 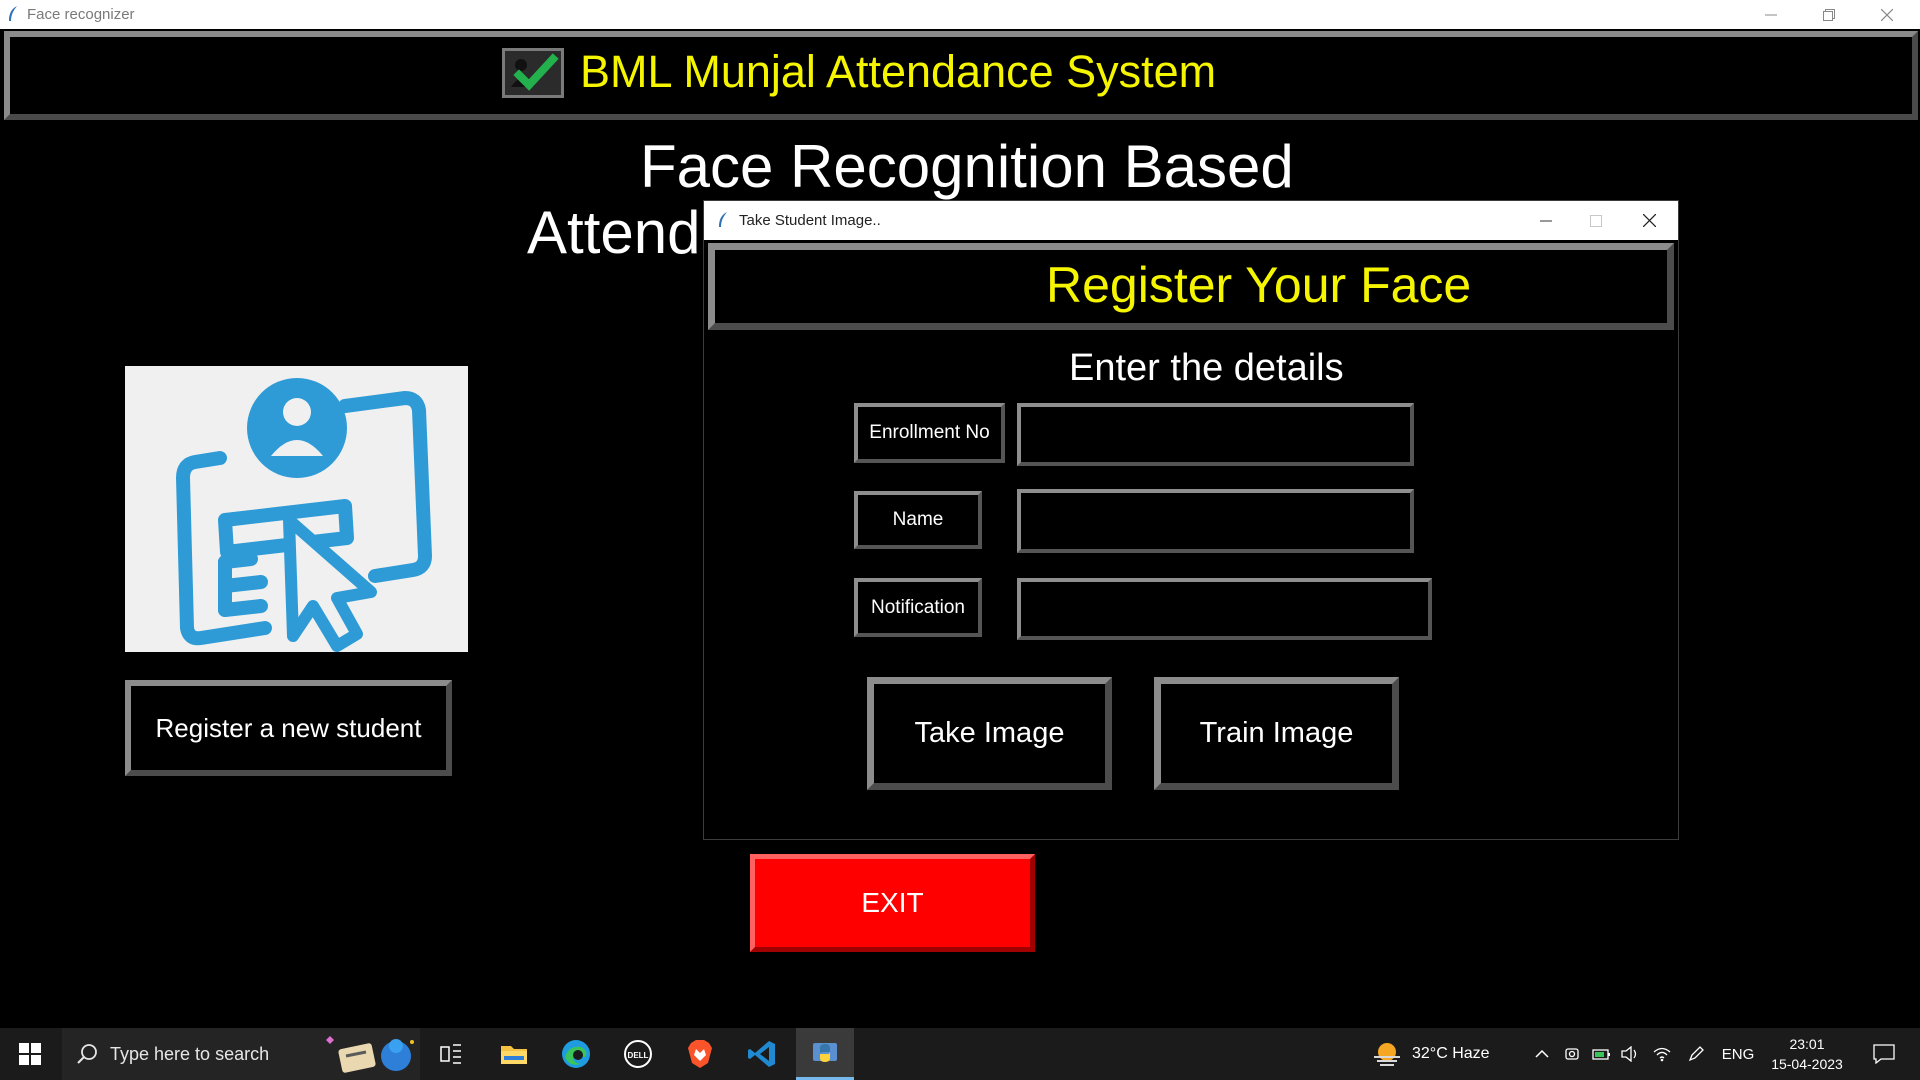 I want to click on wifi-icon, so click(x=1662, y=1054).